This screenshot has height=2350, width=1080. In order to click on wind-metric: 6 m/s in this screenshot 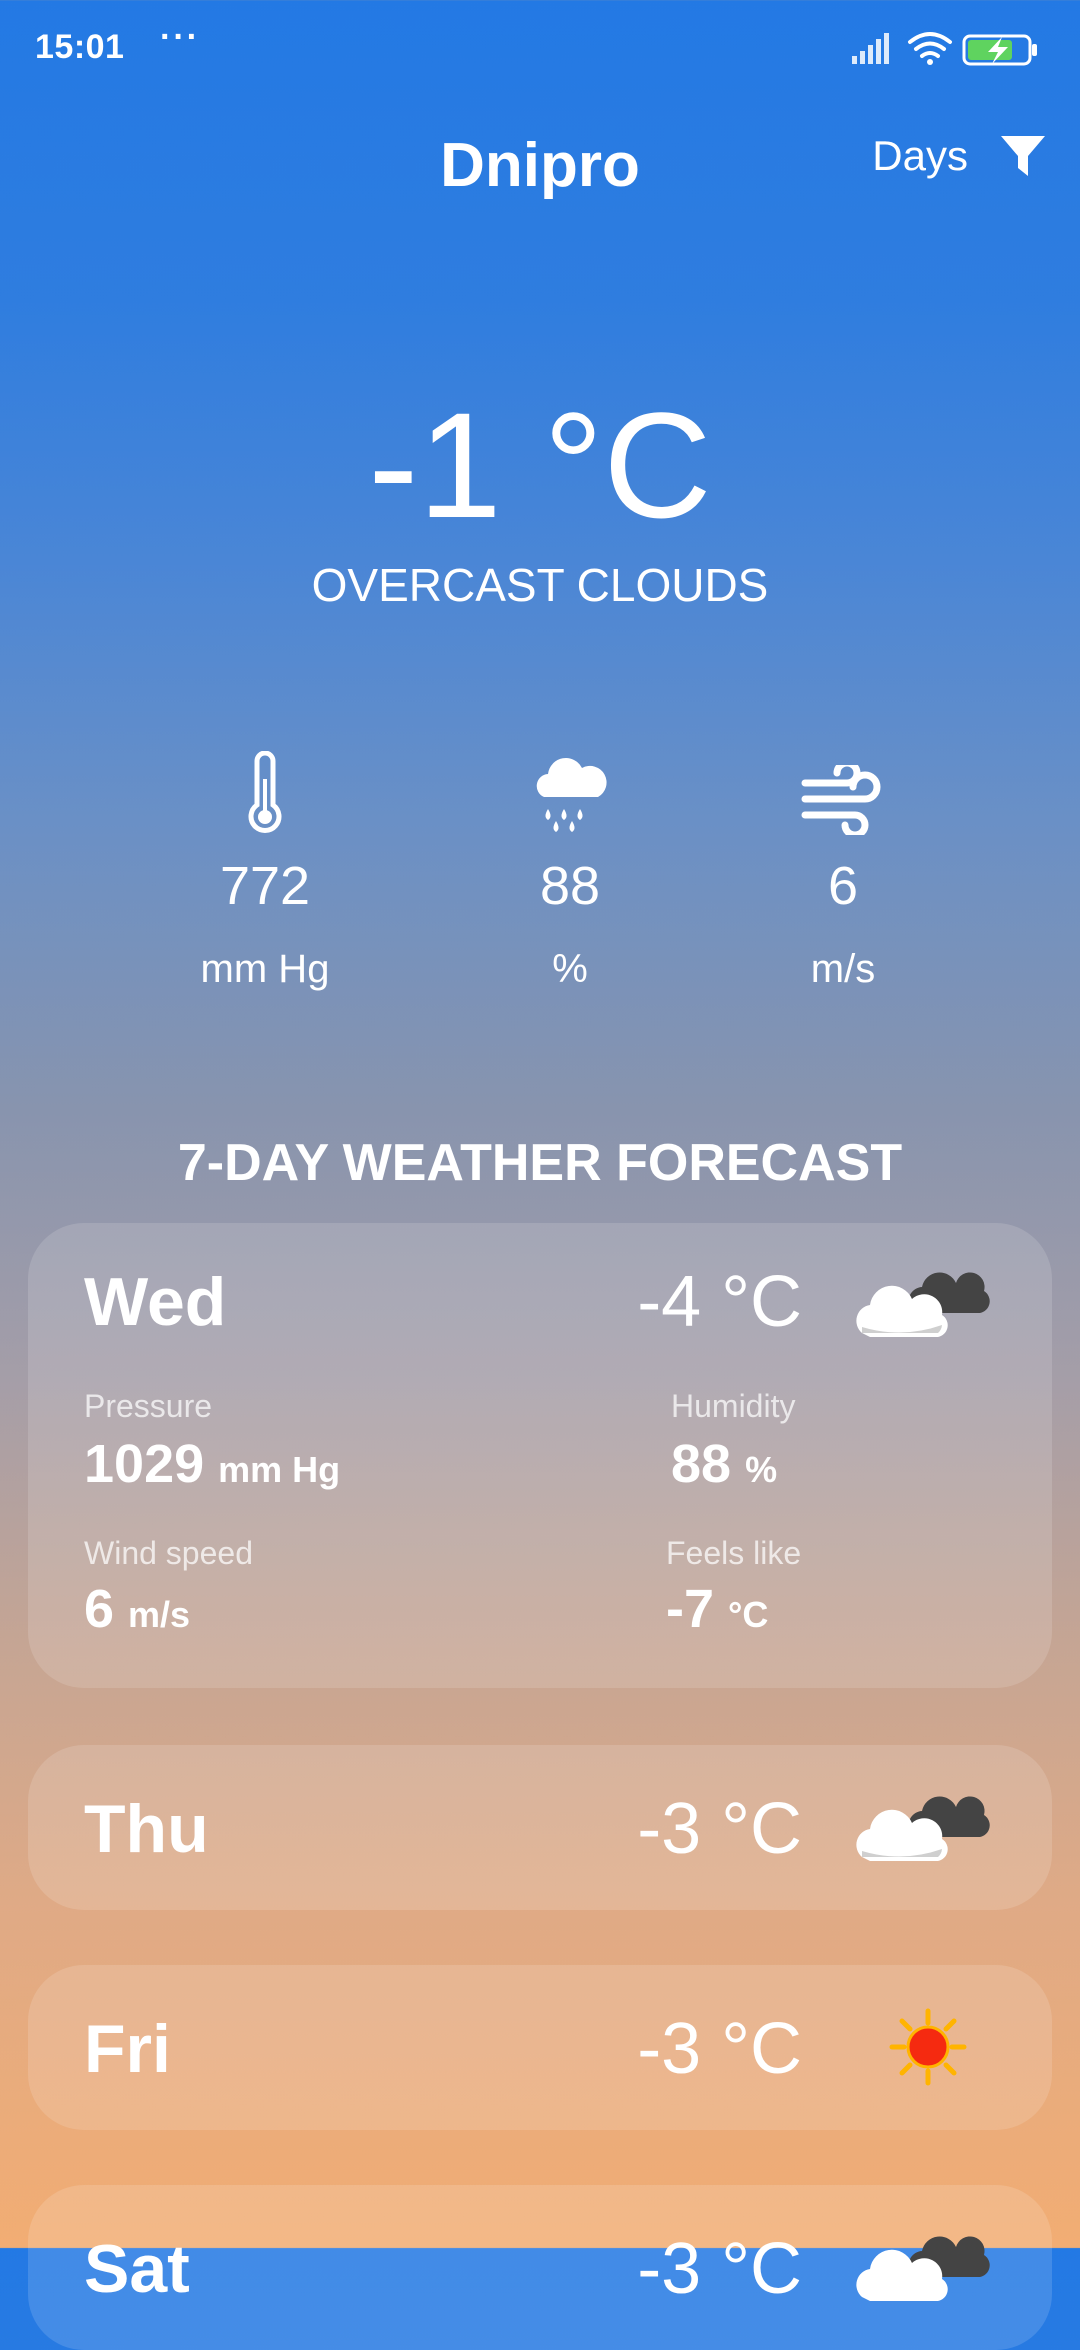, I will do `click(137, 1609)`.